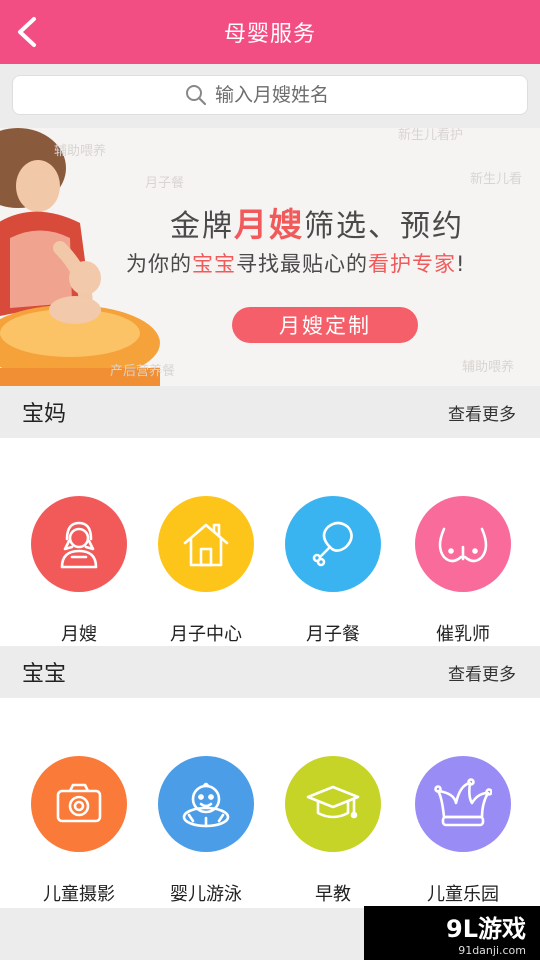 The image size is (540, 960). What do you see at coordinates (431, 135) in the screenshot?
I see `watermark-text: 新生儿看护` at bounding box center [431, 135].